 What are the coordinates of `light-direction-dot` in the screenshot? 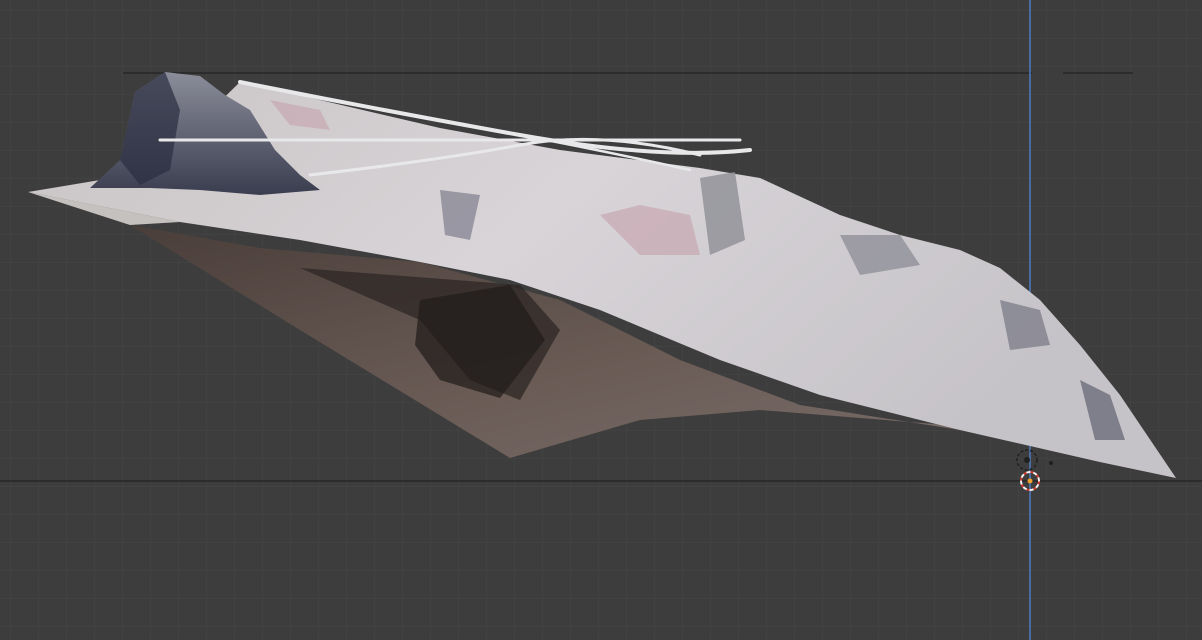 It's located at (1051, 463).